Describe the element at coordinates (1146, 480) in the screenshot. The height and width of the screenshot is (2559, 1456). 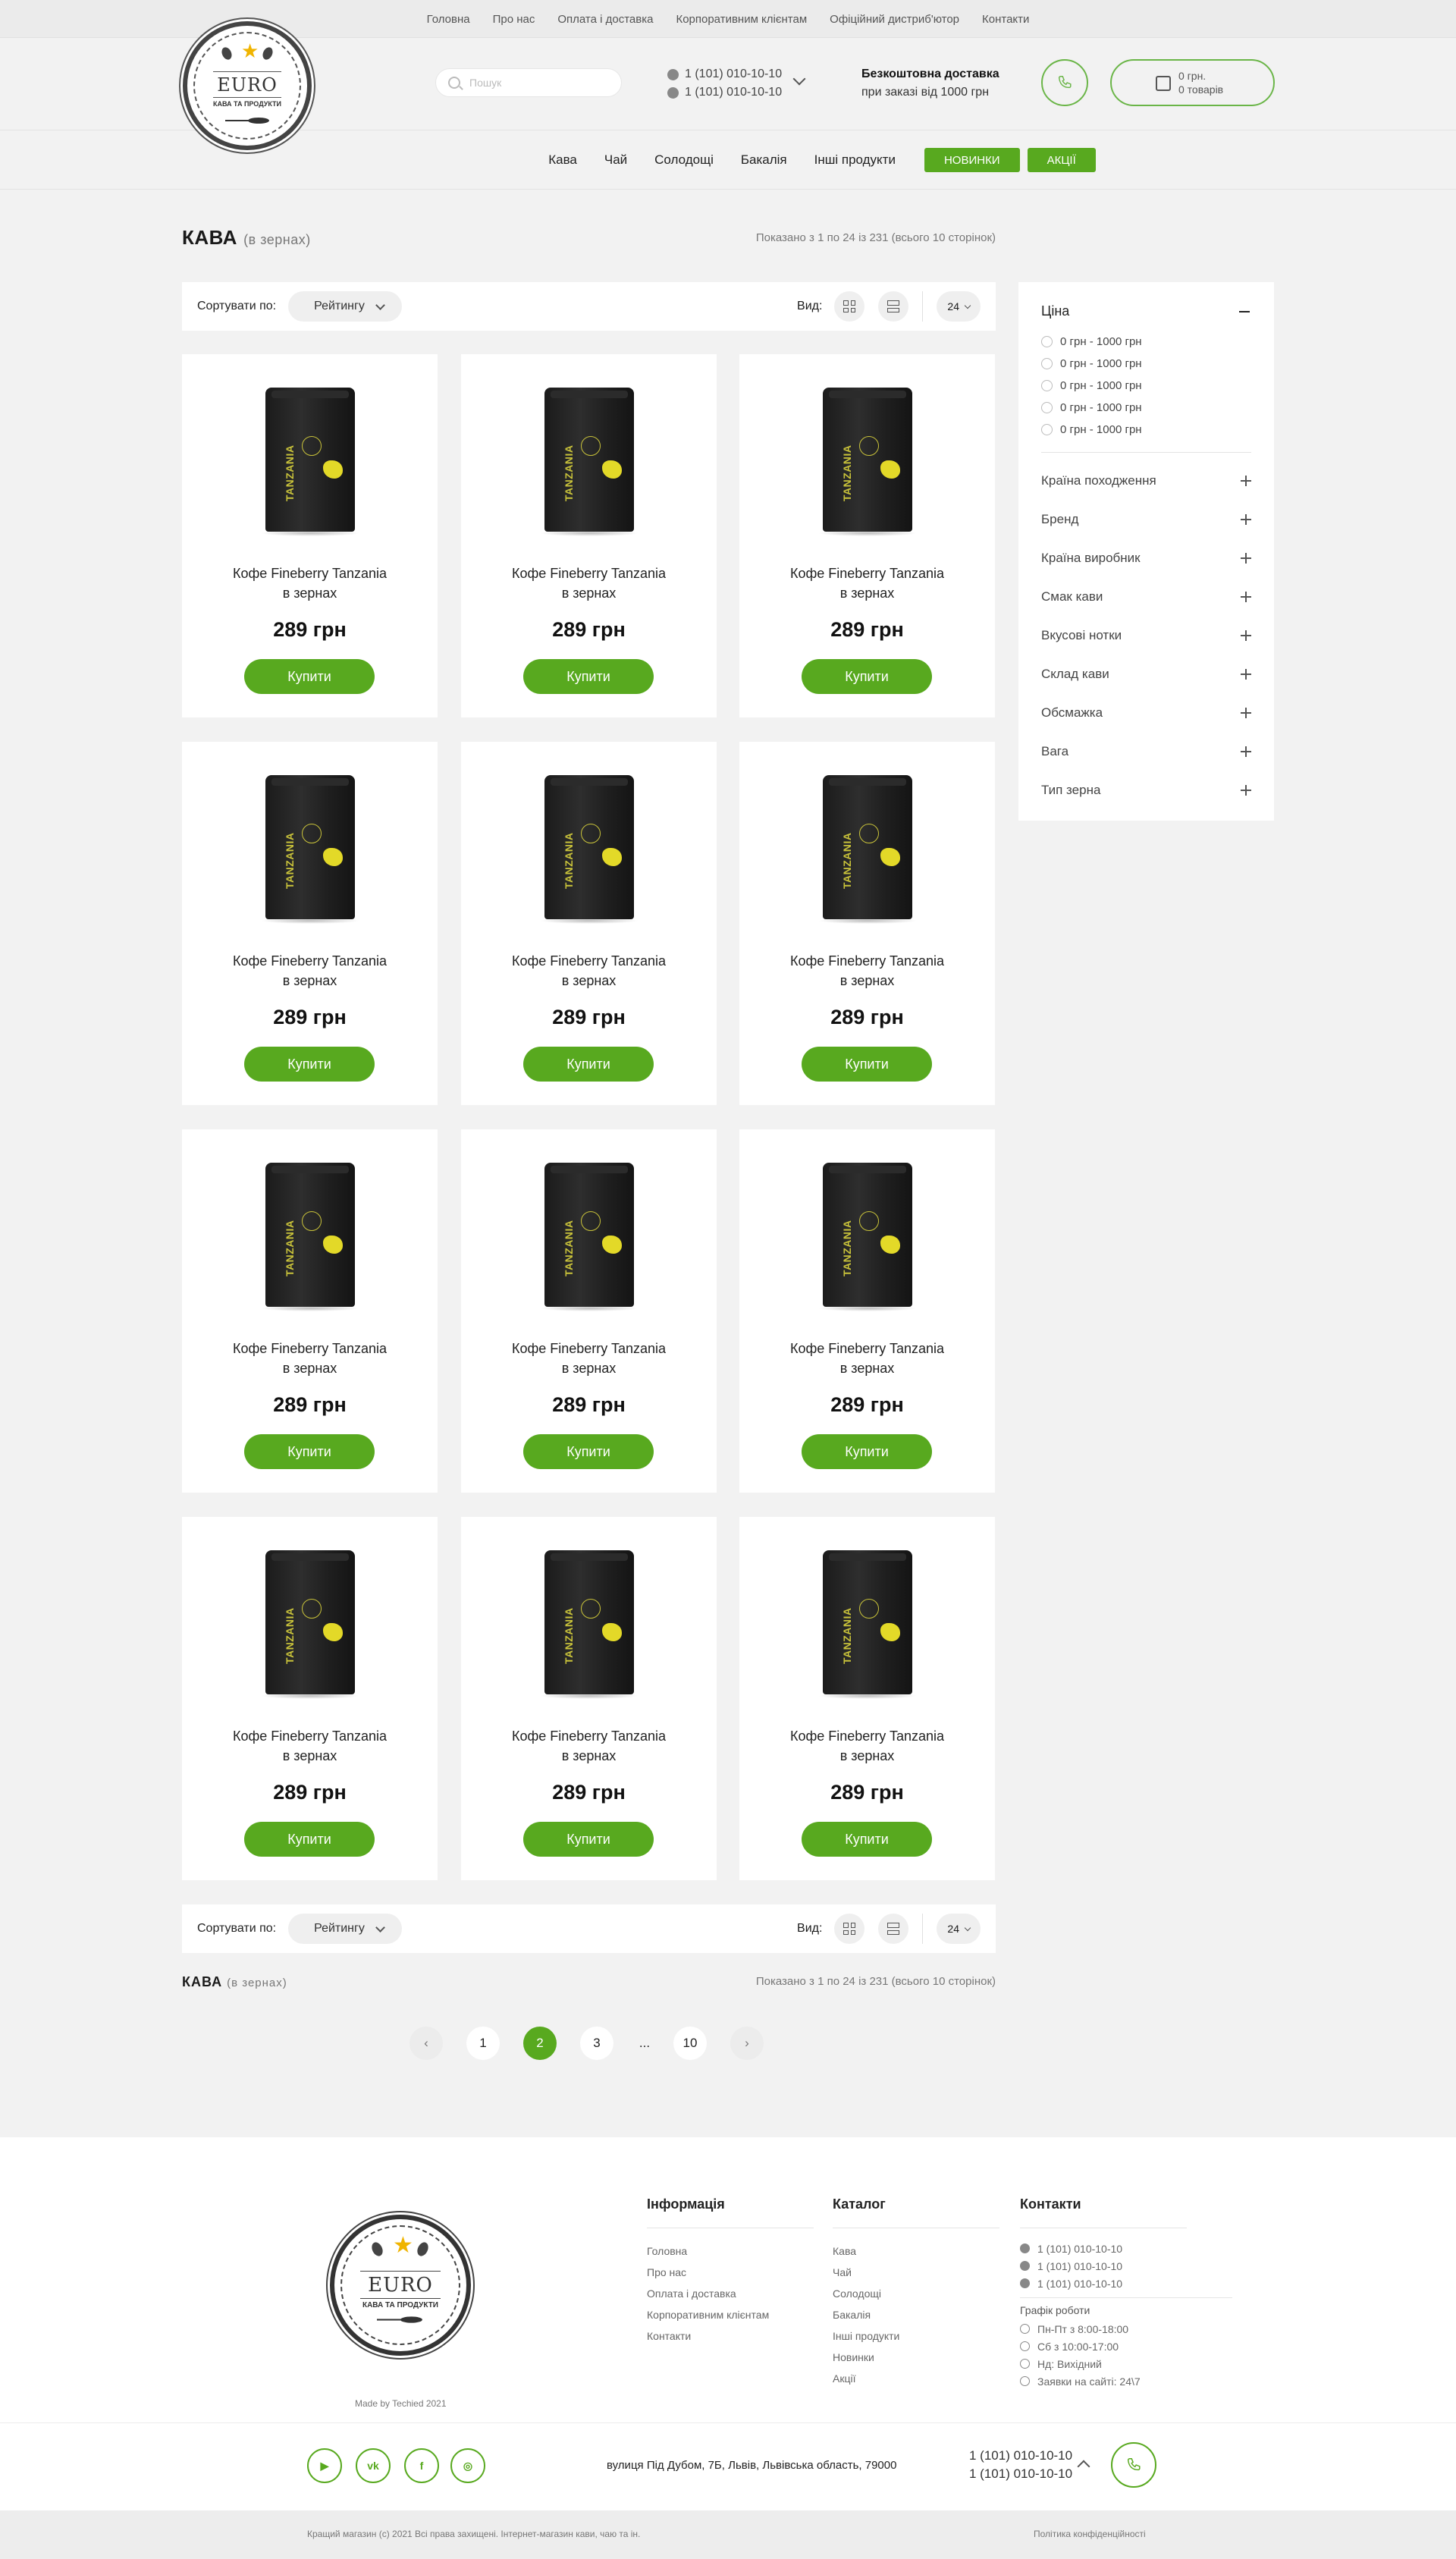
I see `filter-group: Країна походження` at that location.